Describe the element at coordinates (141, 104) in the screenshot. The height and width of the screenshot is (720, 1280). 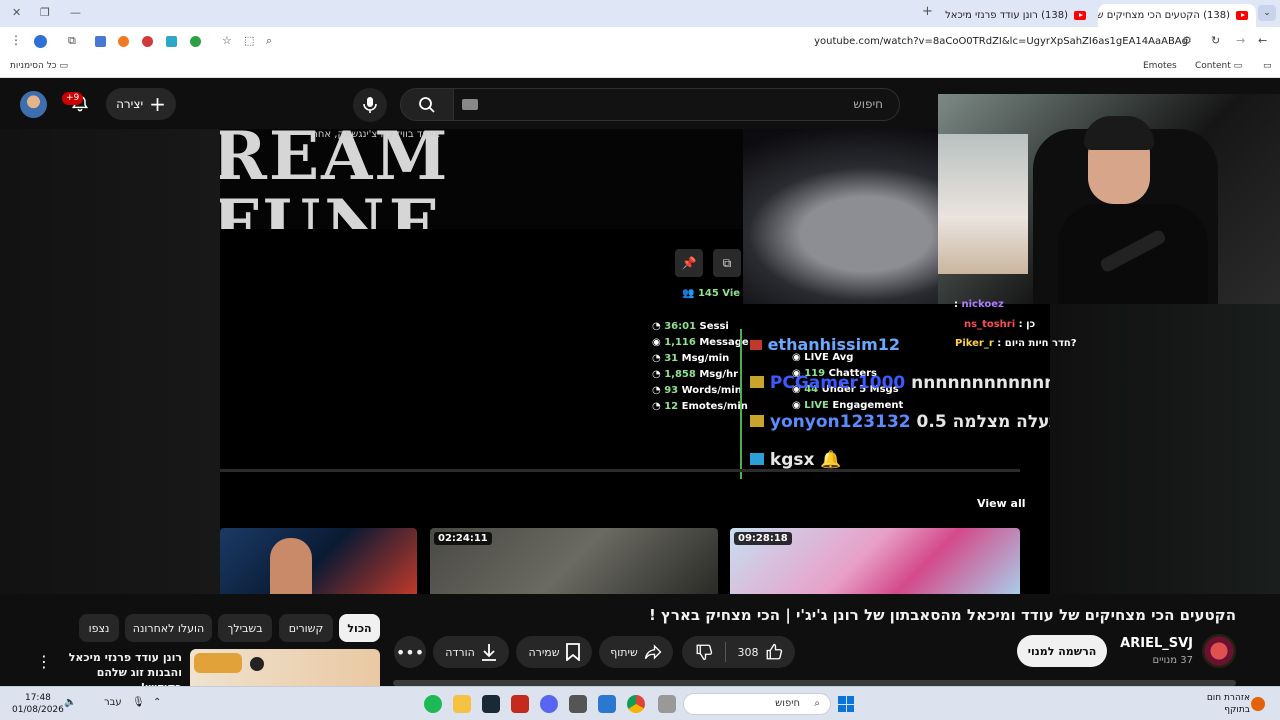
I see `create-button: + יצירה` at that location.